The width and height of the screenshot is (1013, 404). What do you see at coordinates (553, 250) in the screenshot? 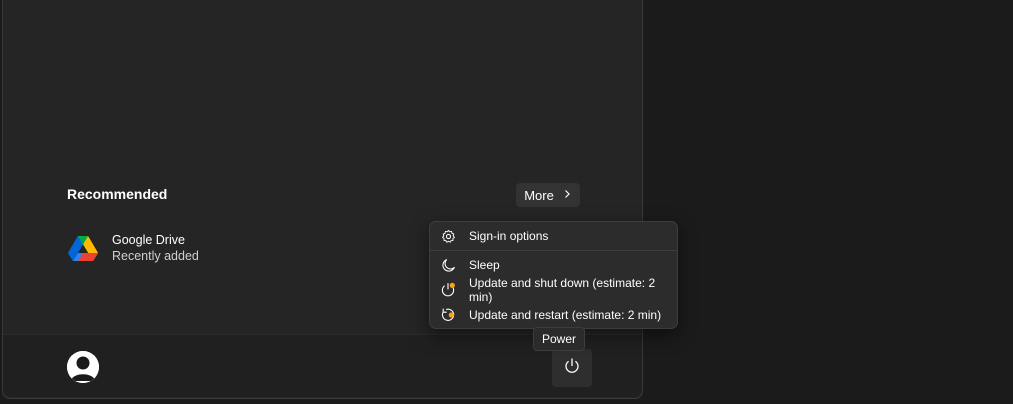
I see `menu-separator` at bounding box center [553, 250].